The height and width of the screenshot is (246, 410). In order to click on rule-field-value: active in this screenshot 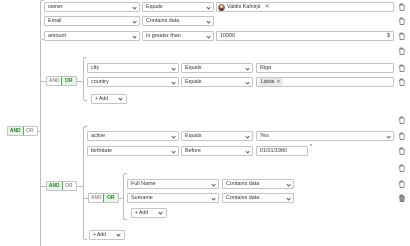, I will do `click(98, 136)`.